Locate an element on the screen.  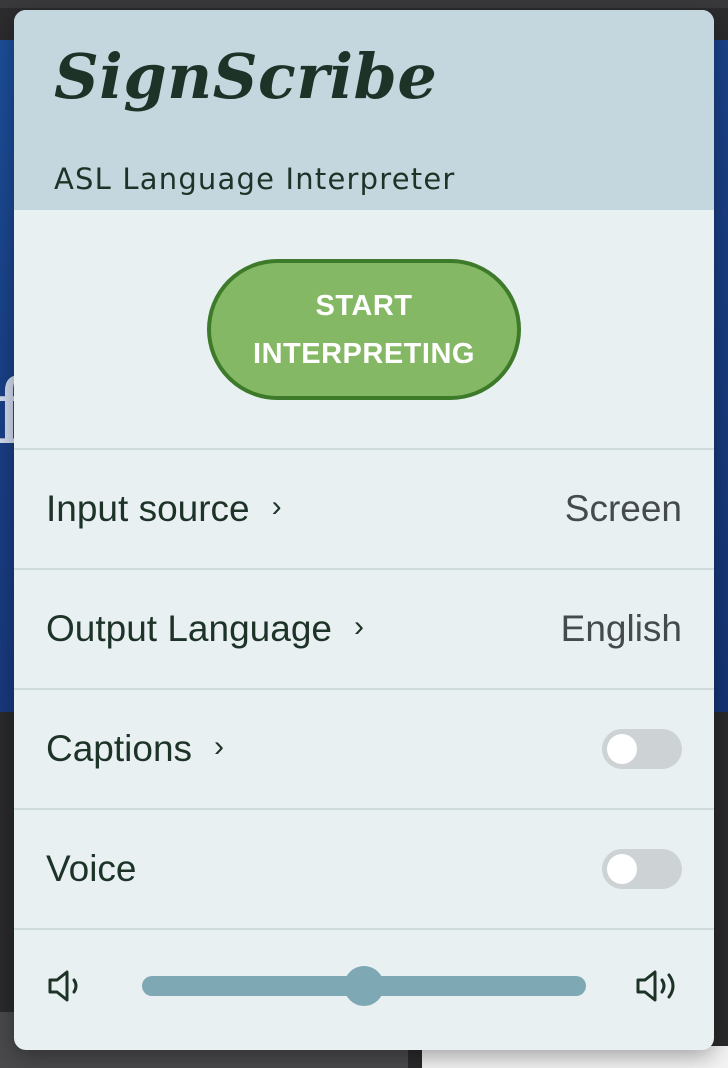
volume-row is located at coordinates (364, 986).